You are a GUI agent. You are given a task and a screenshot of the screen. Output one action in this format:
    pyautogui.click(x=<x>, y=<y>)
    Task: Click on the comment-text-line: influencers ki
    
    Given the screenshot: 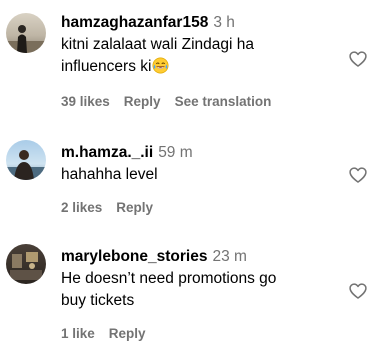 What is the action you would take?
    pyautogui.click(x=196, y=67)
    